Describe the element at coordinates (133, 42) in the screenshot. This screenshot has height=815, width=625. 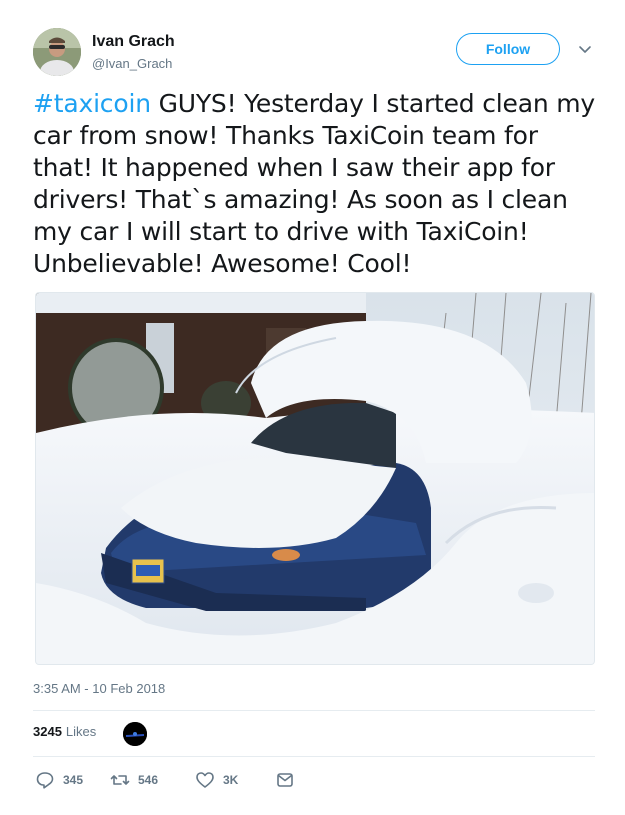
I see `author-display-name: Ivan Grach` at that location.